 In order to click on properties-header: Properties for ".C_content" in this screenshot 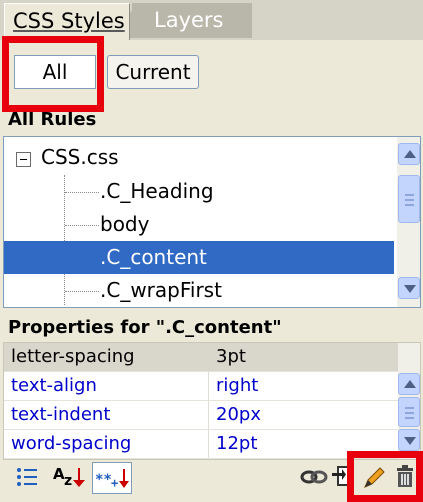, I will do `click(211, 327)`.